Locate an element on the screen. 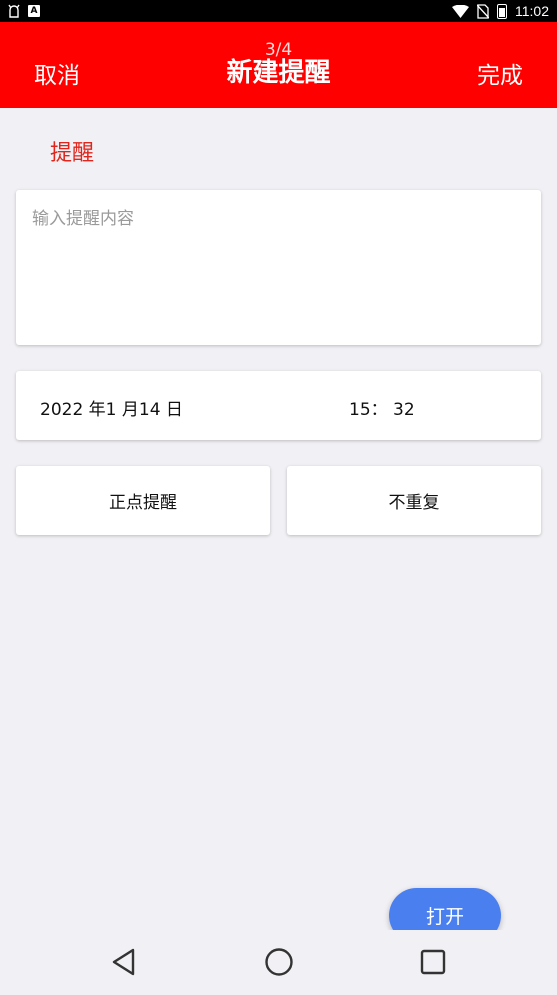 This screenshot has height=995, width=557. no-sim-icon is located at coordinates (483, 11).